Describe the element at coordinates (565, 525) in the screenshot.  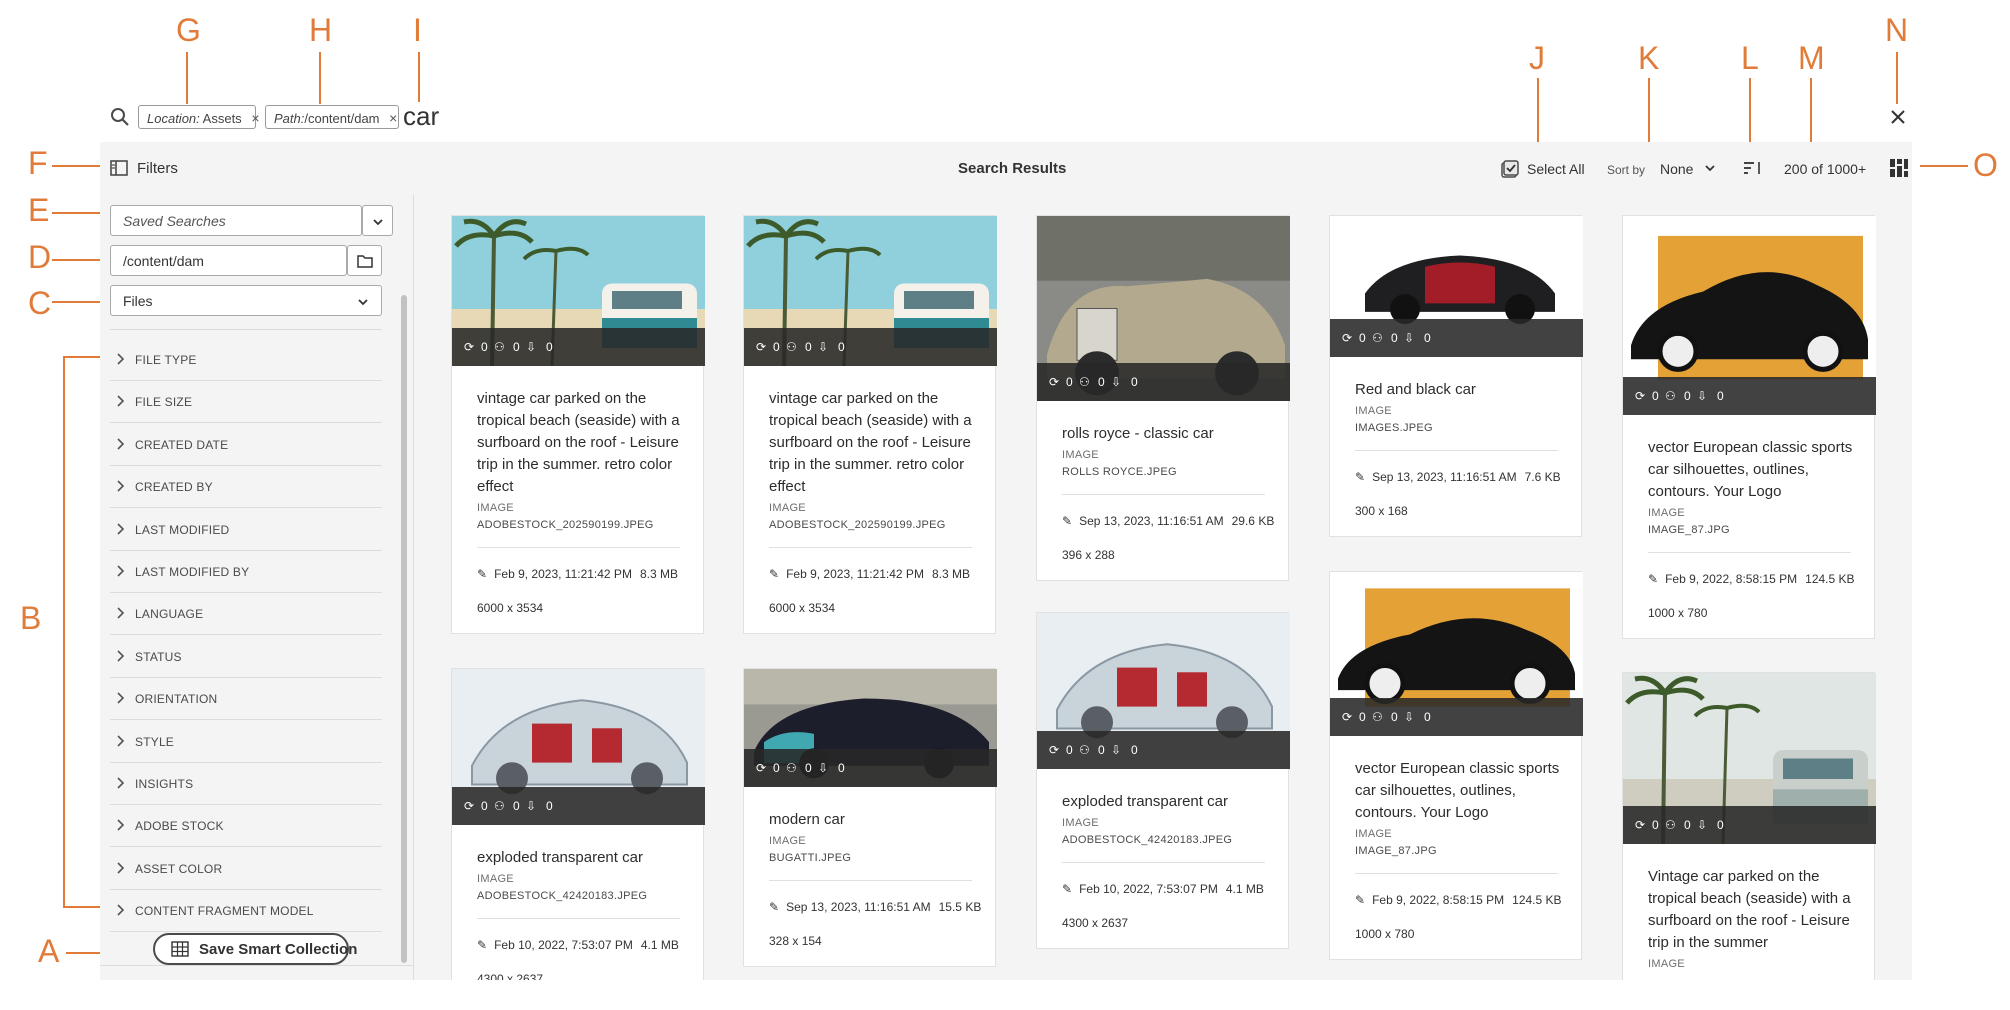
I see `asset-filename: ADOBESTOCK_202590199.JPEG` at that location.